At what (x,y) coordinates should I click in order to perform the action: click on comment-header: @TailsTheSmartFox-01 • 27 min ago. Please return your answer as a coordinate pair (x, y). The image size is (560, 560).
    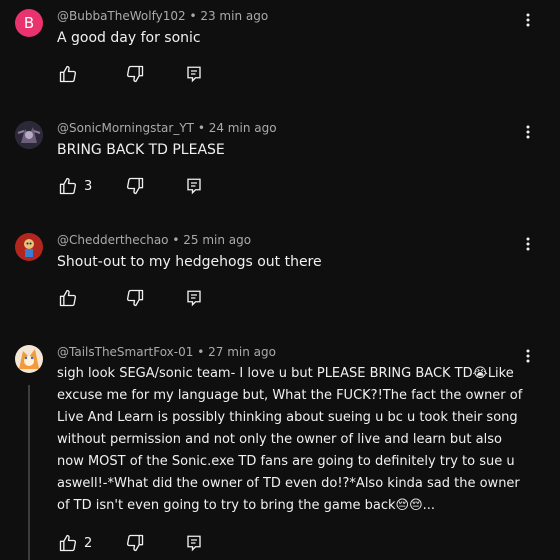
    Looking at the image, I should click on (166, 352).